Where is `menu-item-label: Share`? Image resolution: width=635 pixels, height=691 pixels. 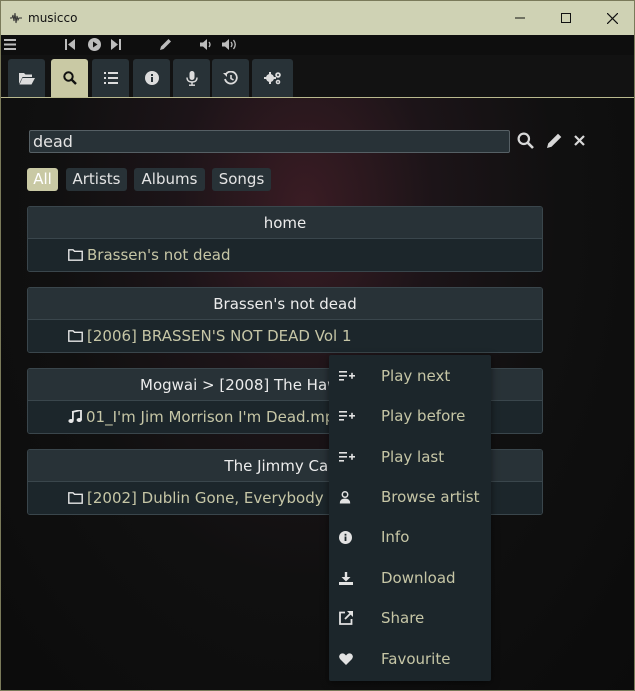 menu-item-label: Share is located at coordinates (403, 618).